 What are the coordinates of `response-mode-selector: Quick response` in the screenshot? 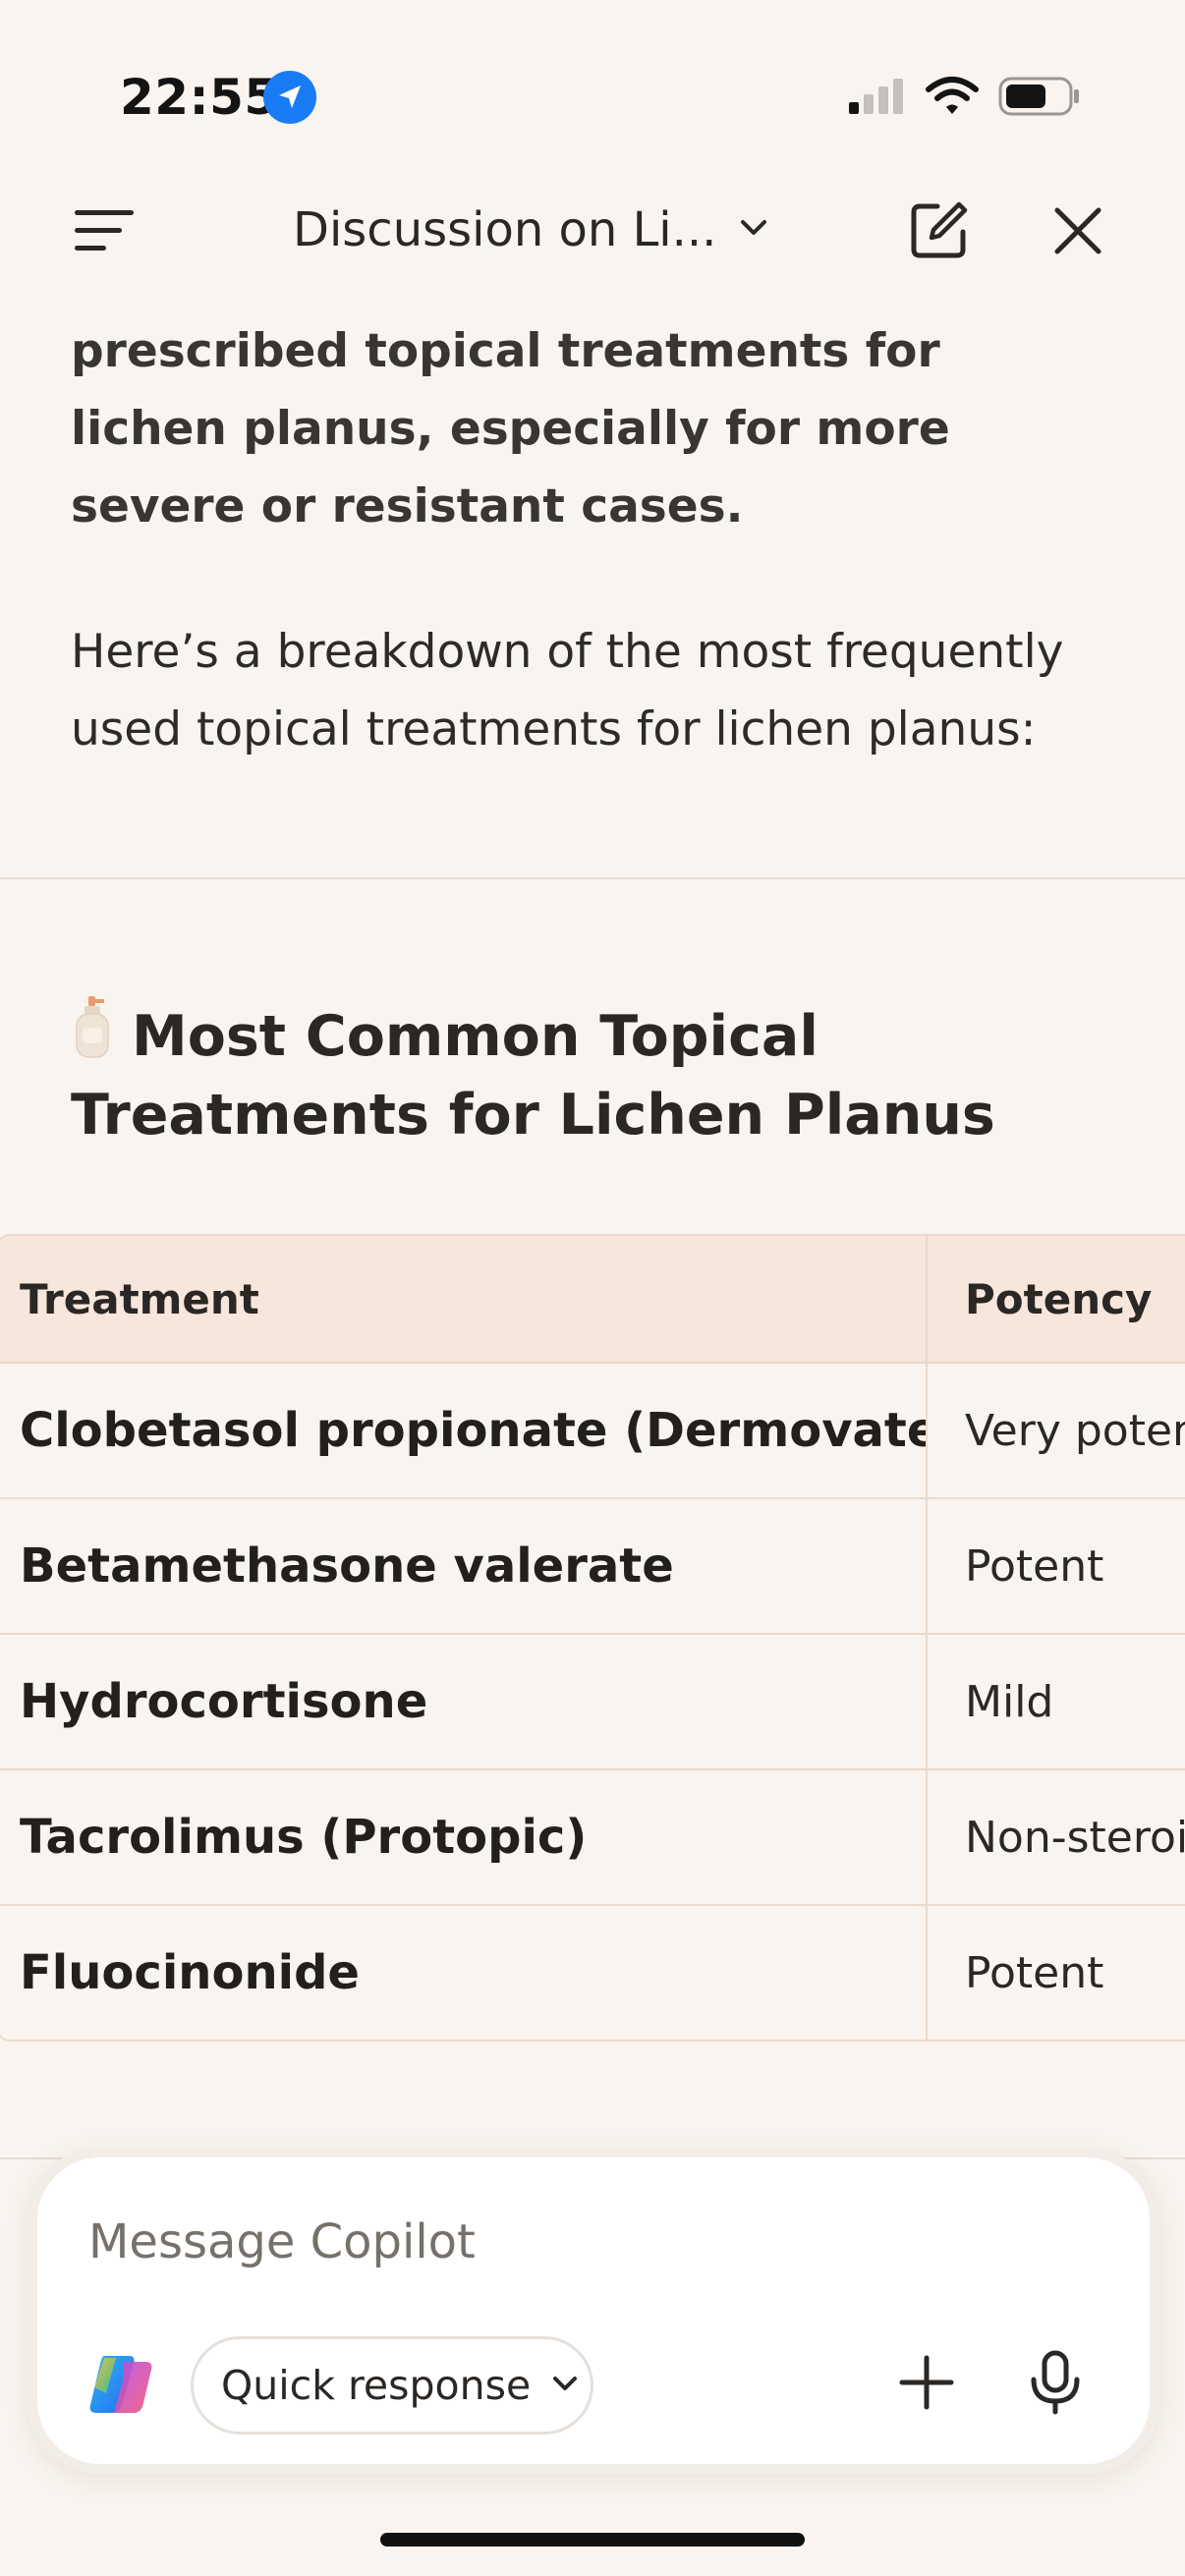 It's located at (392, 2385).